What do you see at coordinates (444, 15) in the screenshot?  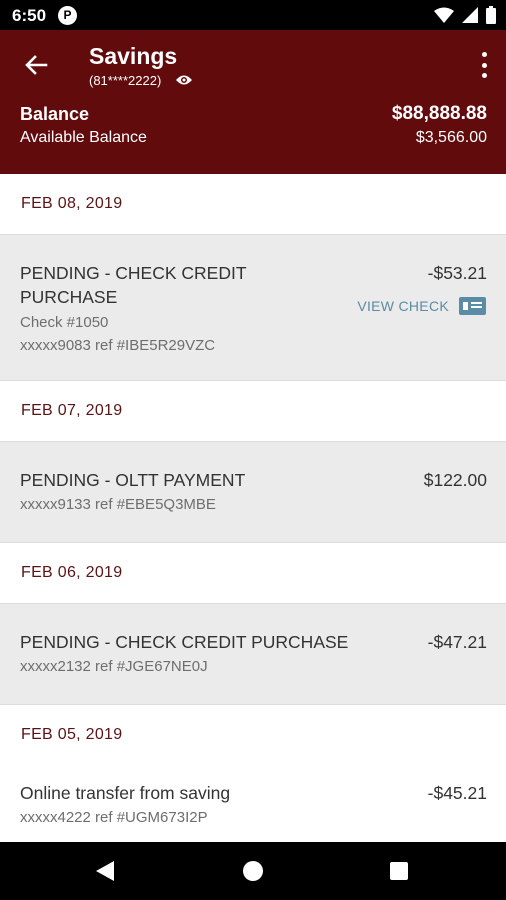 I see `wifi-icon` at bounding box center [444, 15].